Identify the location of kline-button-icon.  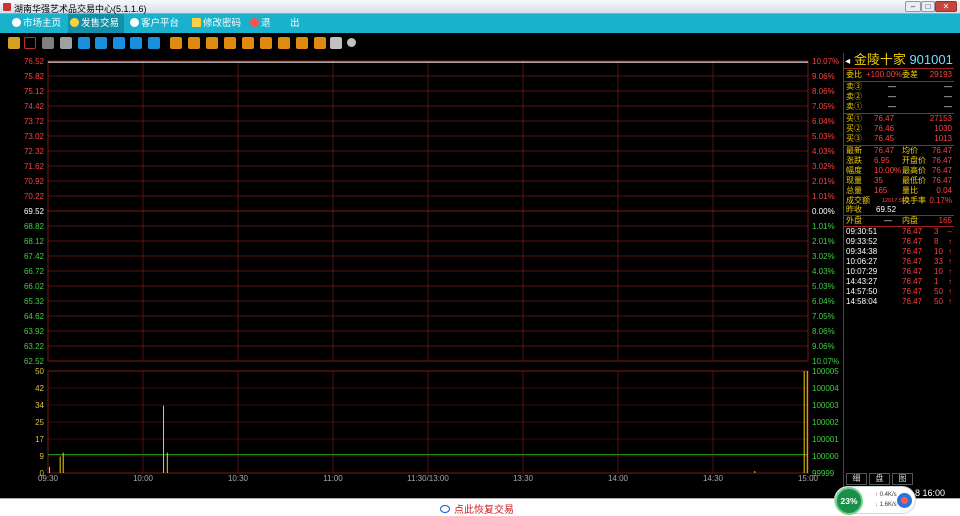
(14, 43).